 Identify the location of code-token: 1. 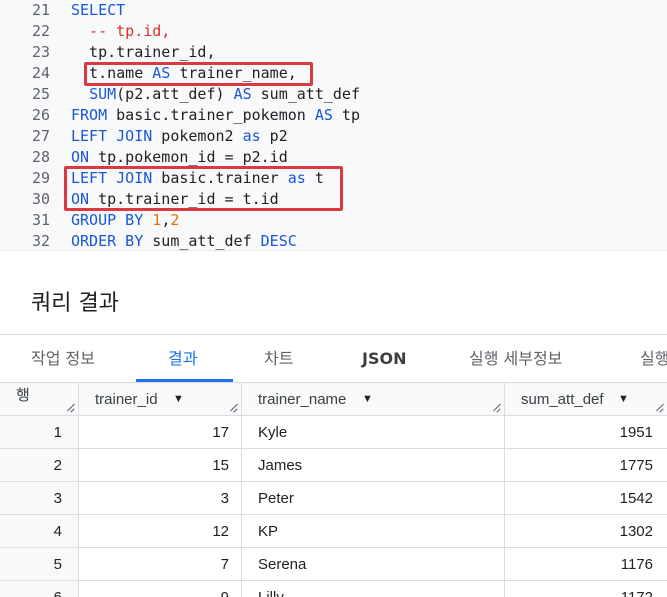
(157, 220).